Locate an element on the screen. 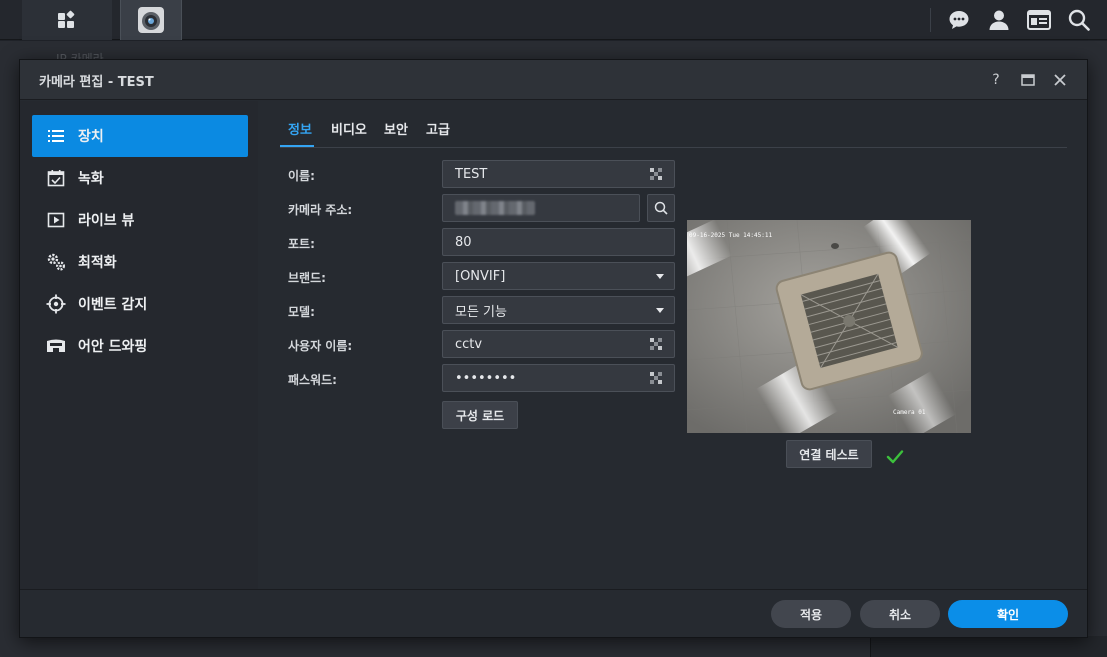 The image size is (1107, 657). camera-preview: 09-16-2025 Tue 14:45:11 Camera 01 is located at coordinates (829, 326).